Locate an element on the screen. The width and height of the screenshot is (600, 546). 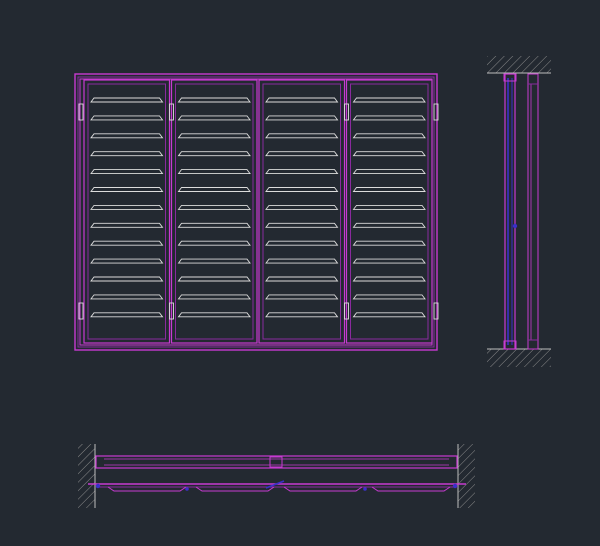
plan-hinge-left is located at coordinates (98, 486).